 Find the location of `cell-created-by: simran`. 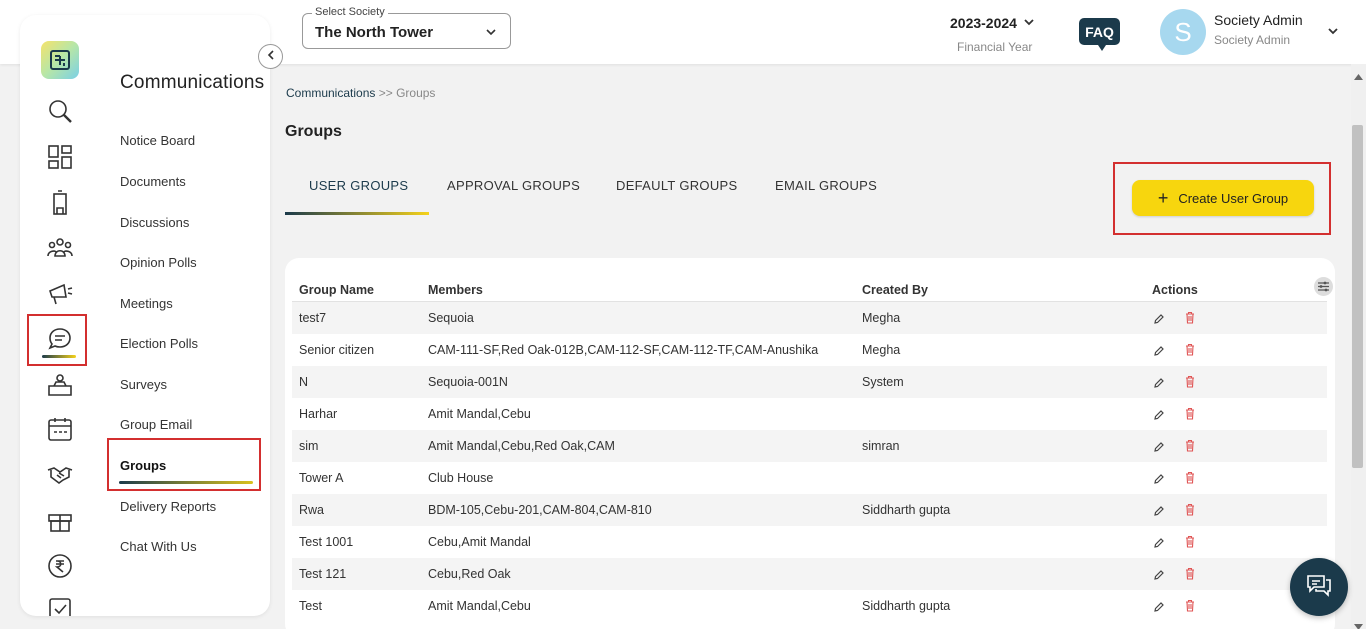

cell-created-by: simran is located at coordinates (881, 446).